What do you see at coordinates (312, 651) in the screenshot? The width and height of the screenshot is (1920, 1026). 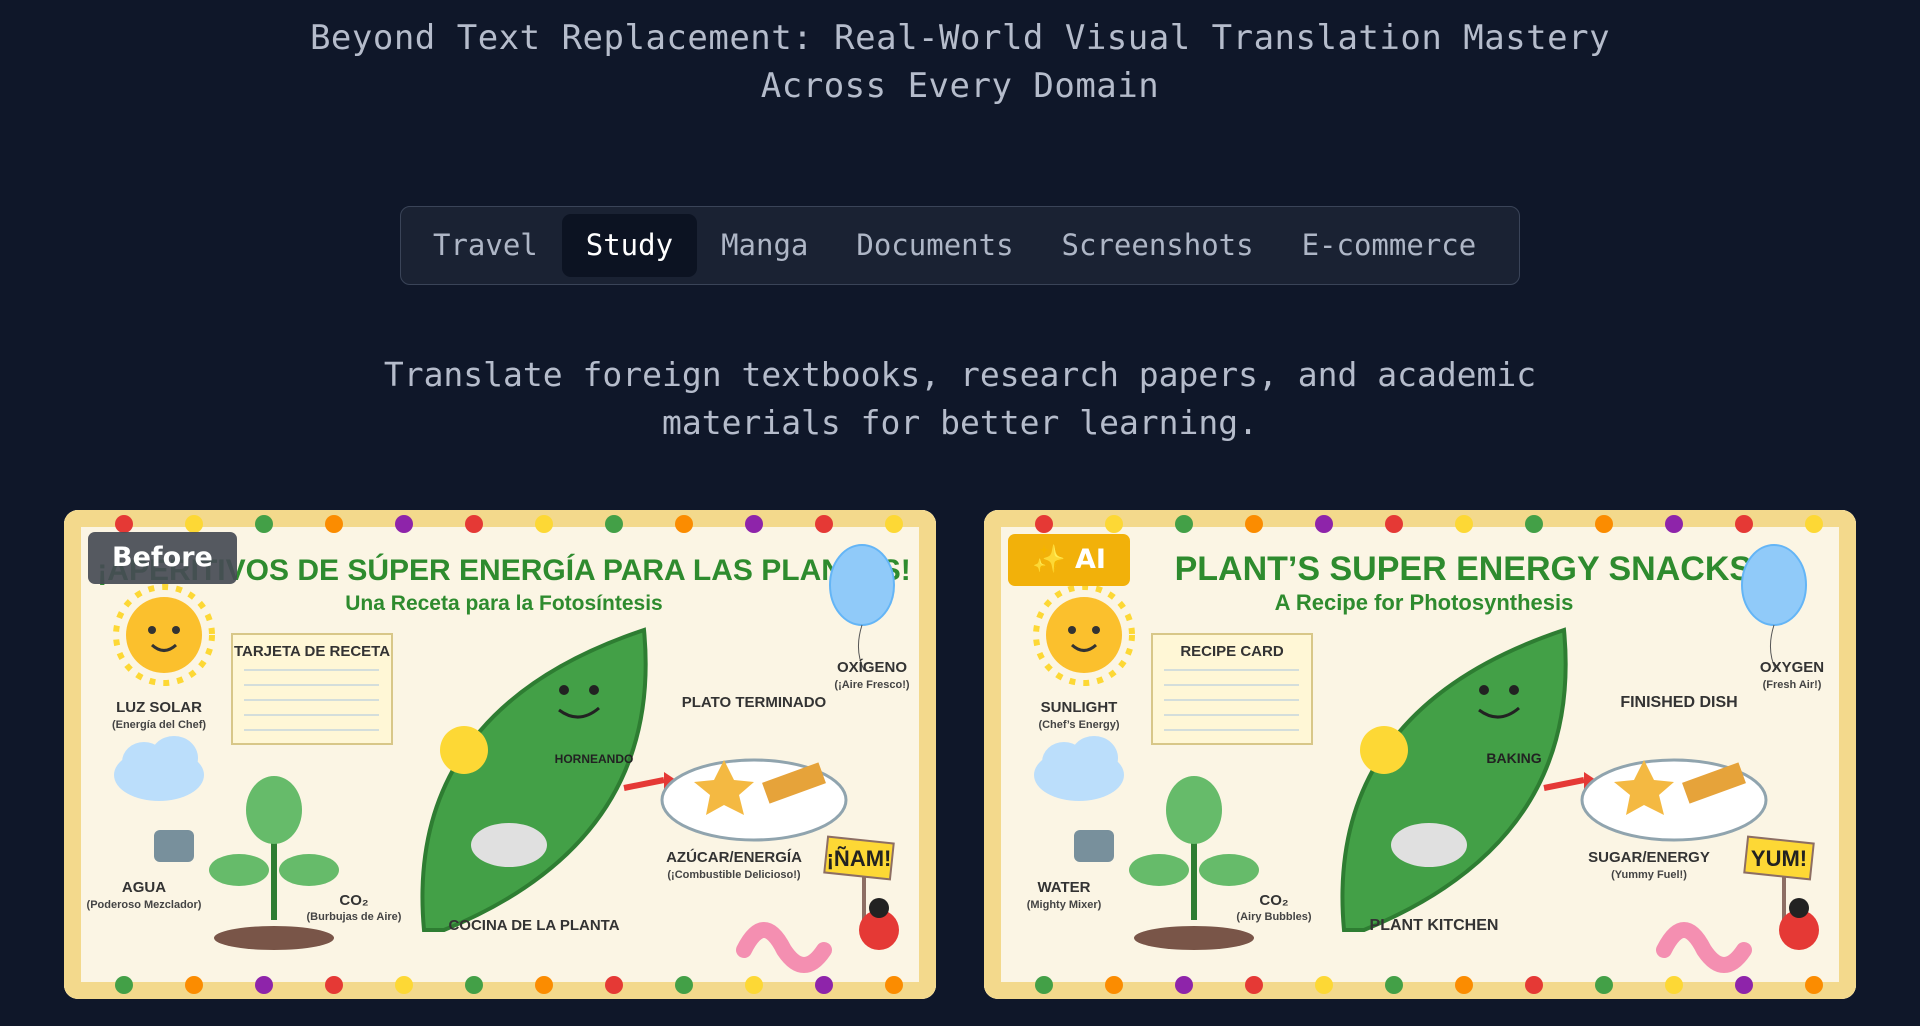 I see `poster-label: TARJETA DE RECETA` at bounding box center [312, 651].